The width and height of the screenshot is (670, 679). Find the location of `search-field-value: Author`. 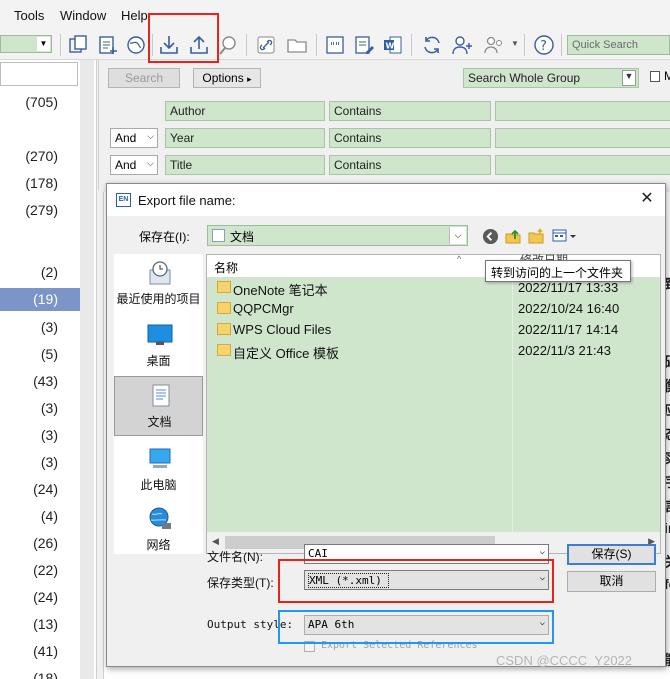

search-field-value: Author is located at coordinates (188, 111).